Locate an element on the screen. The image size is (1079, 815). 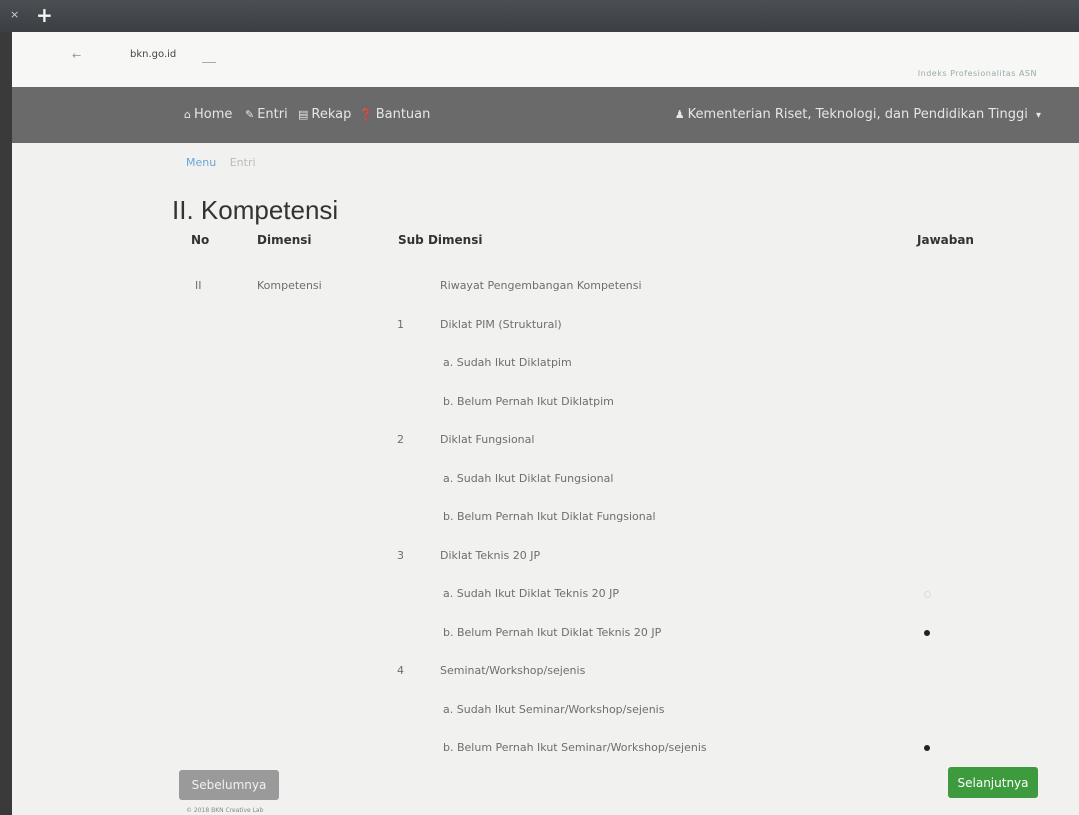
question-circle-icon: ❓ is located at coordinates (366, 114).